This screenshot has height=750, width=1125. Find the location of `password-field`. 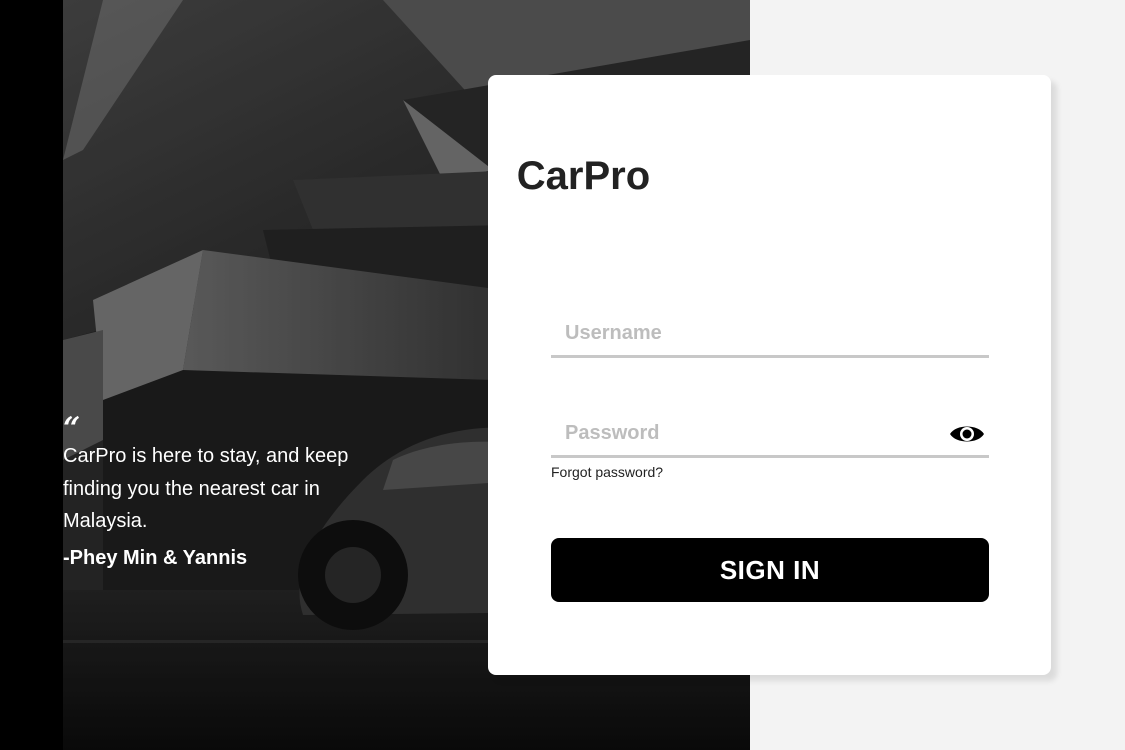

password-field is located at coordinates (770, 434).